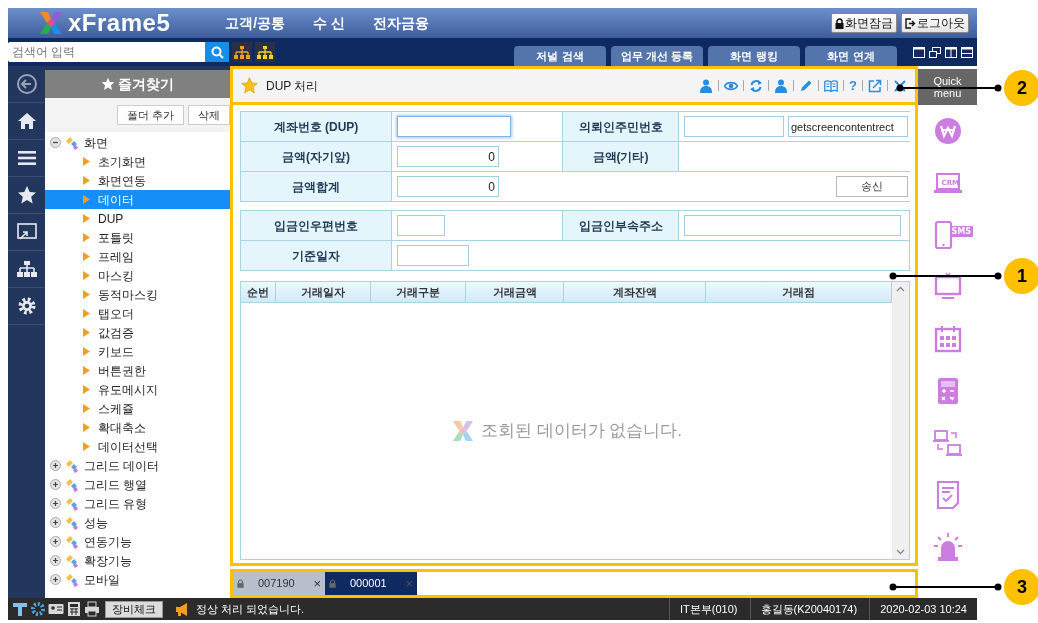 The image size is (1038, 623). Describe the element at coordinates (371, 583) in the screenshot. I see `screen-tab: 000001 ×` at that location.